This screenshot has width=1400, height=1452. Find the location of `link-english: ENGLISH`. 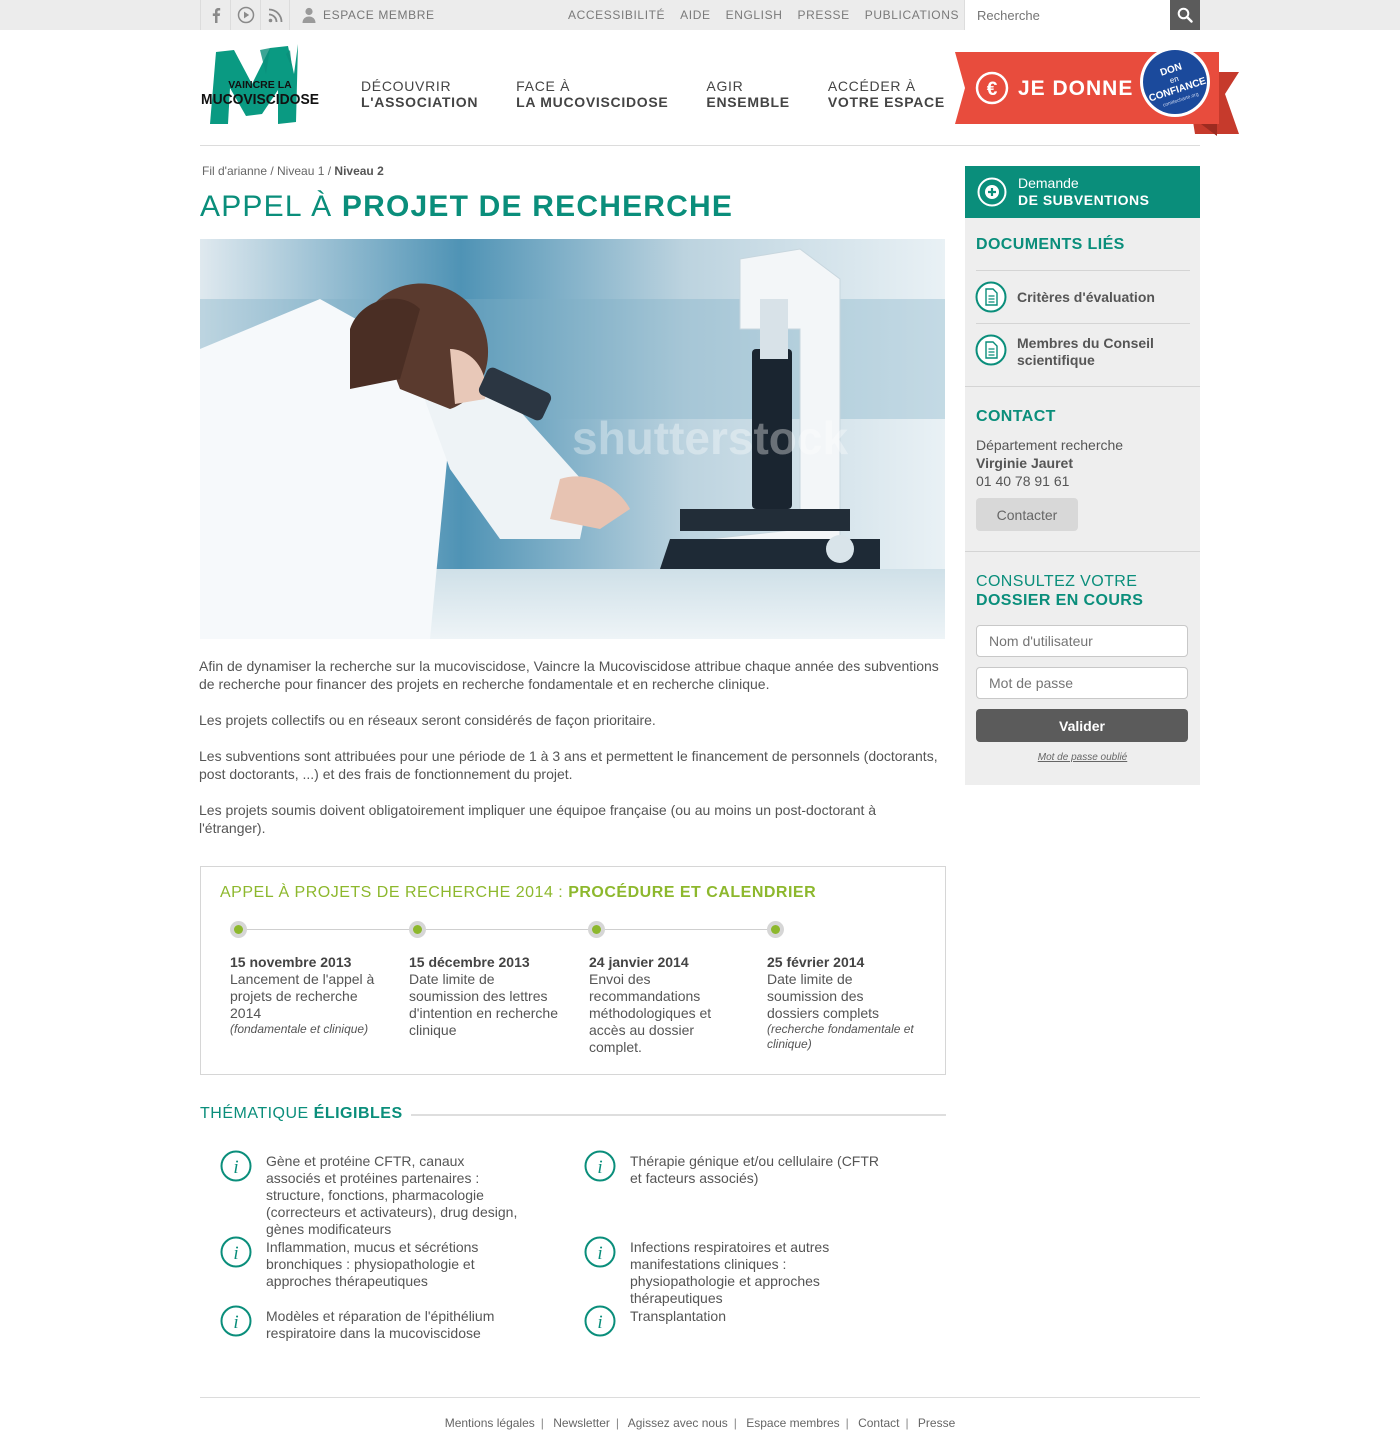

link-english: ENGLISH is located at coordinates (754, 15).